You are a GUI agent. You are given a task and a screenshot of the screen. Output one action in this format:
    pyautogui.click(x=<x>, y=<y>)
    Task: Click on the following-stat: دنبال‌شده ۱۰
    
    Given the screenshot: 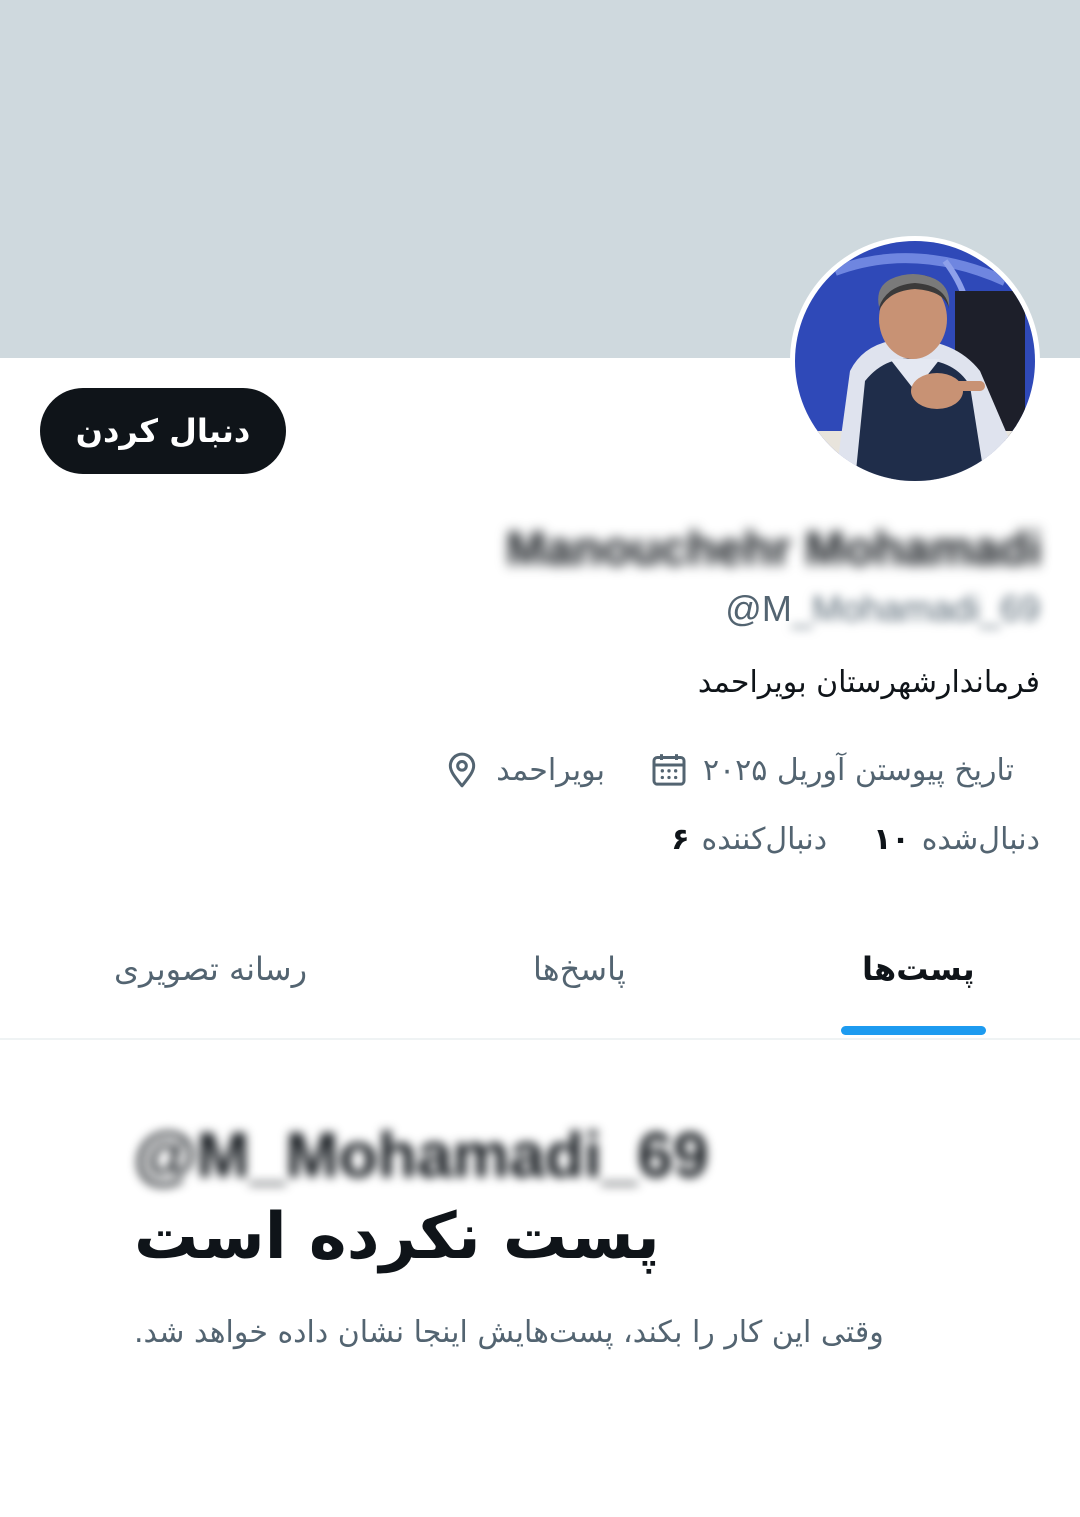 What is the action you would take?
    pyautogui.click(x=956, y=839)
    